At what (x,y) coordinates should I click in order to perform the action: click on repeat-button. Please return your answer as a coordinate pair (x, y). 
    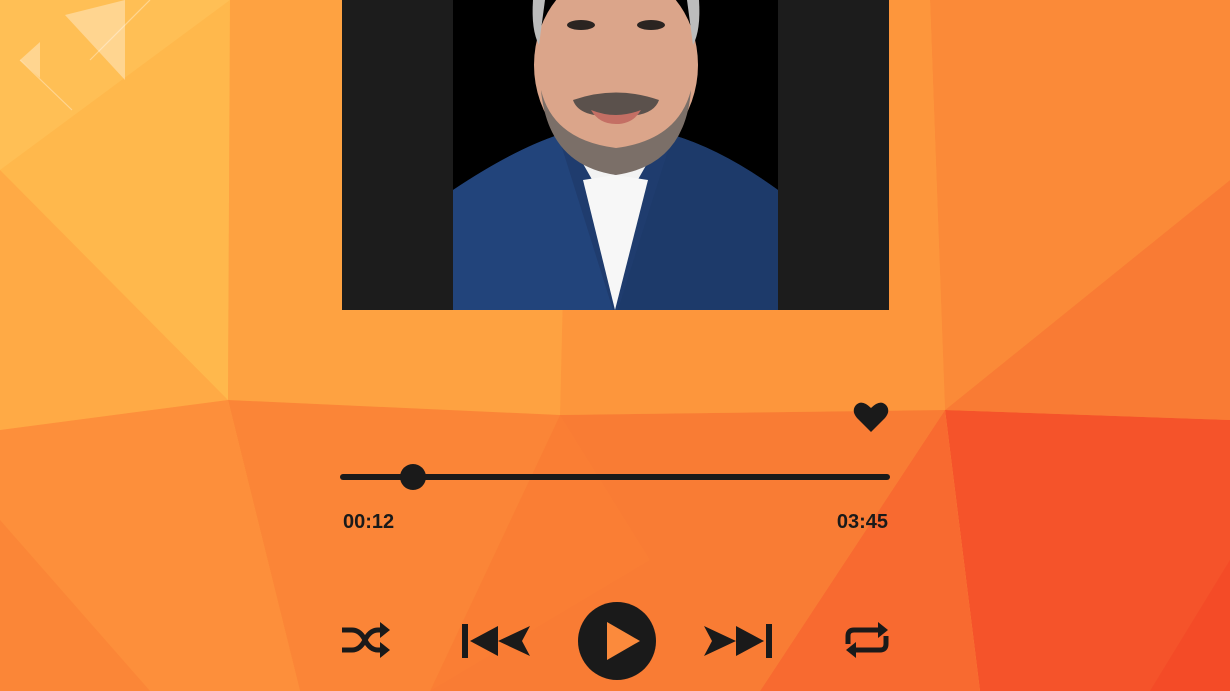
    Looking at the image, I should click on (867, 640).